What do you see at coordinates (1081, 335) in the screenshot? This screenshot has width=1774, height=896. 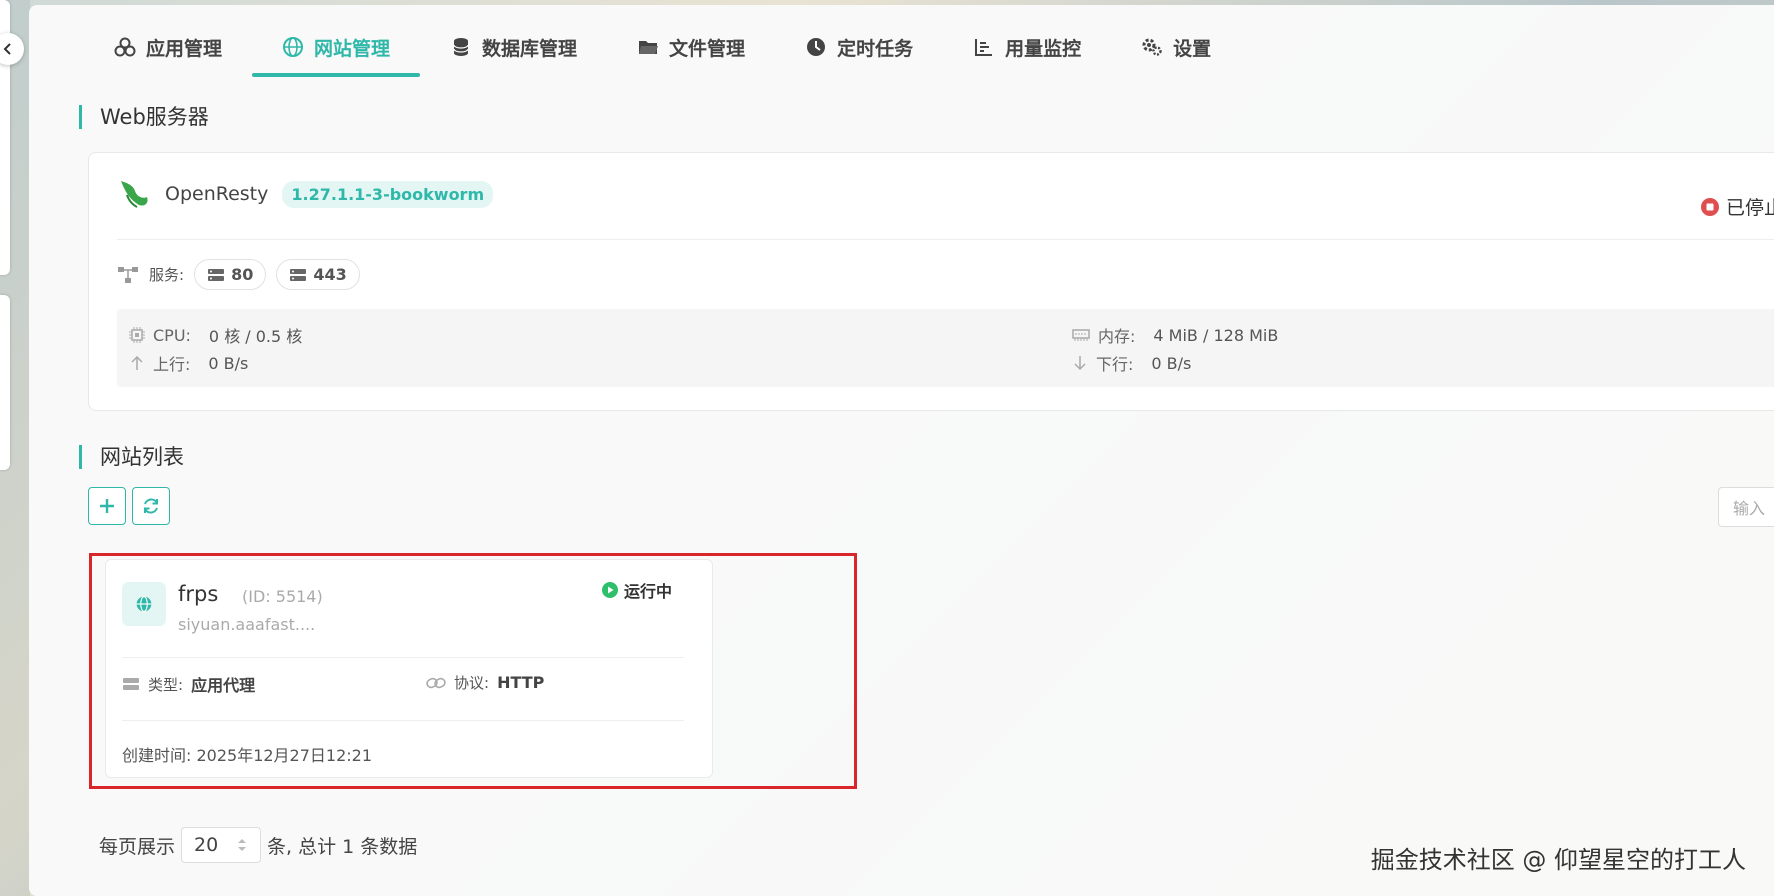 I see `memory-icon` at bounding box center [1081, 335].